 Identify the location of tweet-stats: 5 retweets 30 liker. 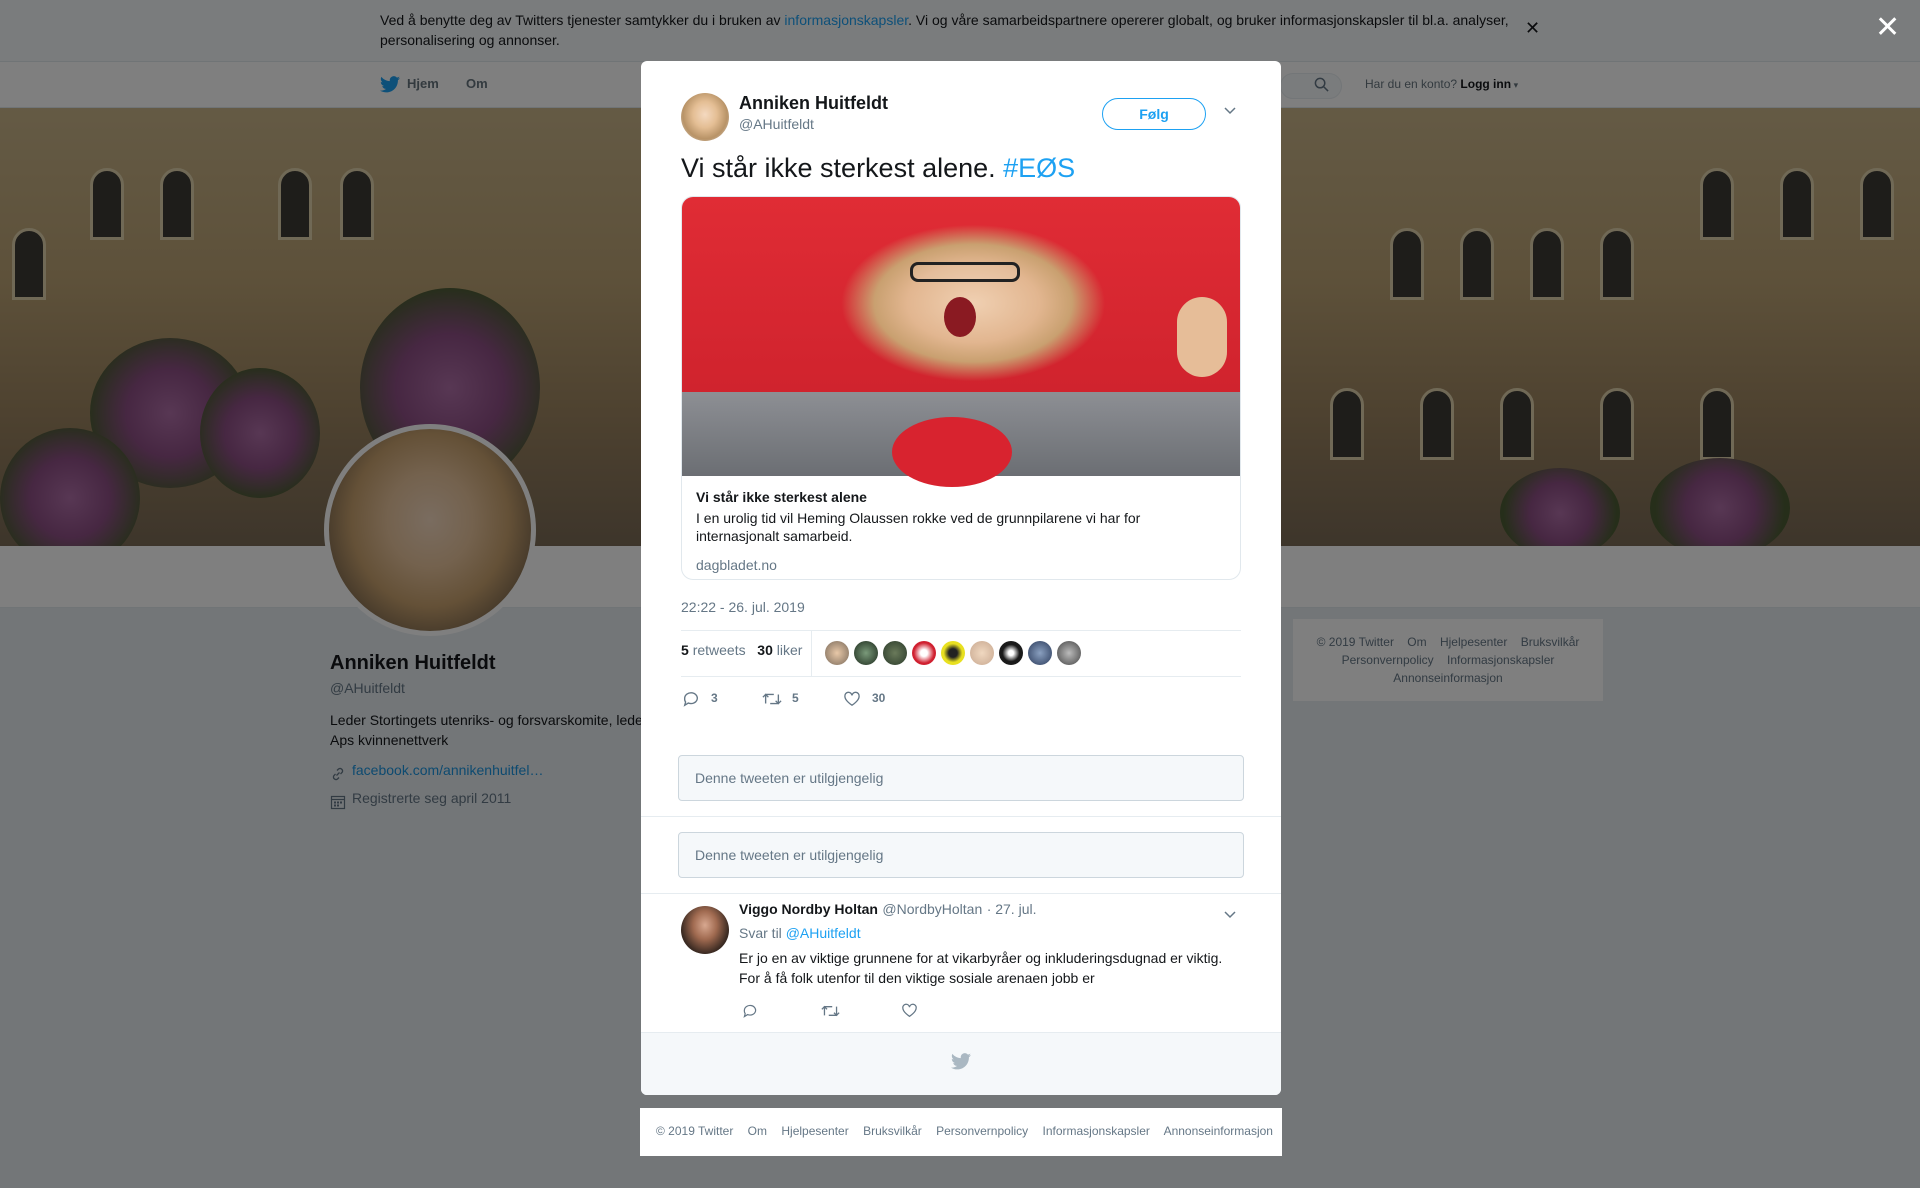
(741, 650).